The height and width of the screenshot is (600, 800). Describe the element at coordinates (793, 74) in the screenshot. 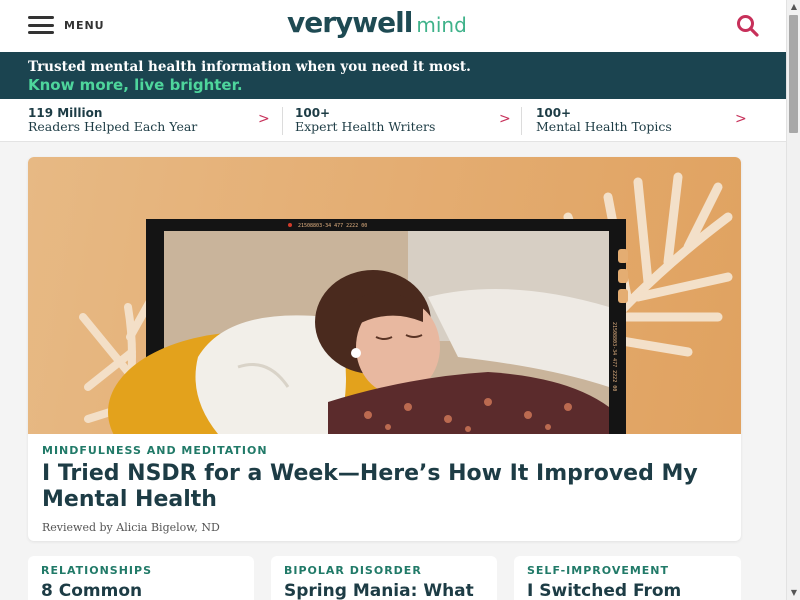

I see `scrollbar-thumb` at that location.